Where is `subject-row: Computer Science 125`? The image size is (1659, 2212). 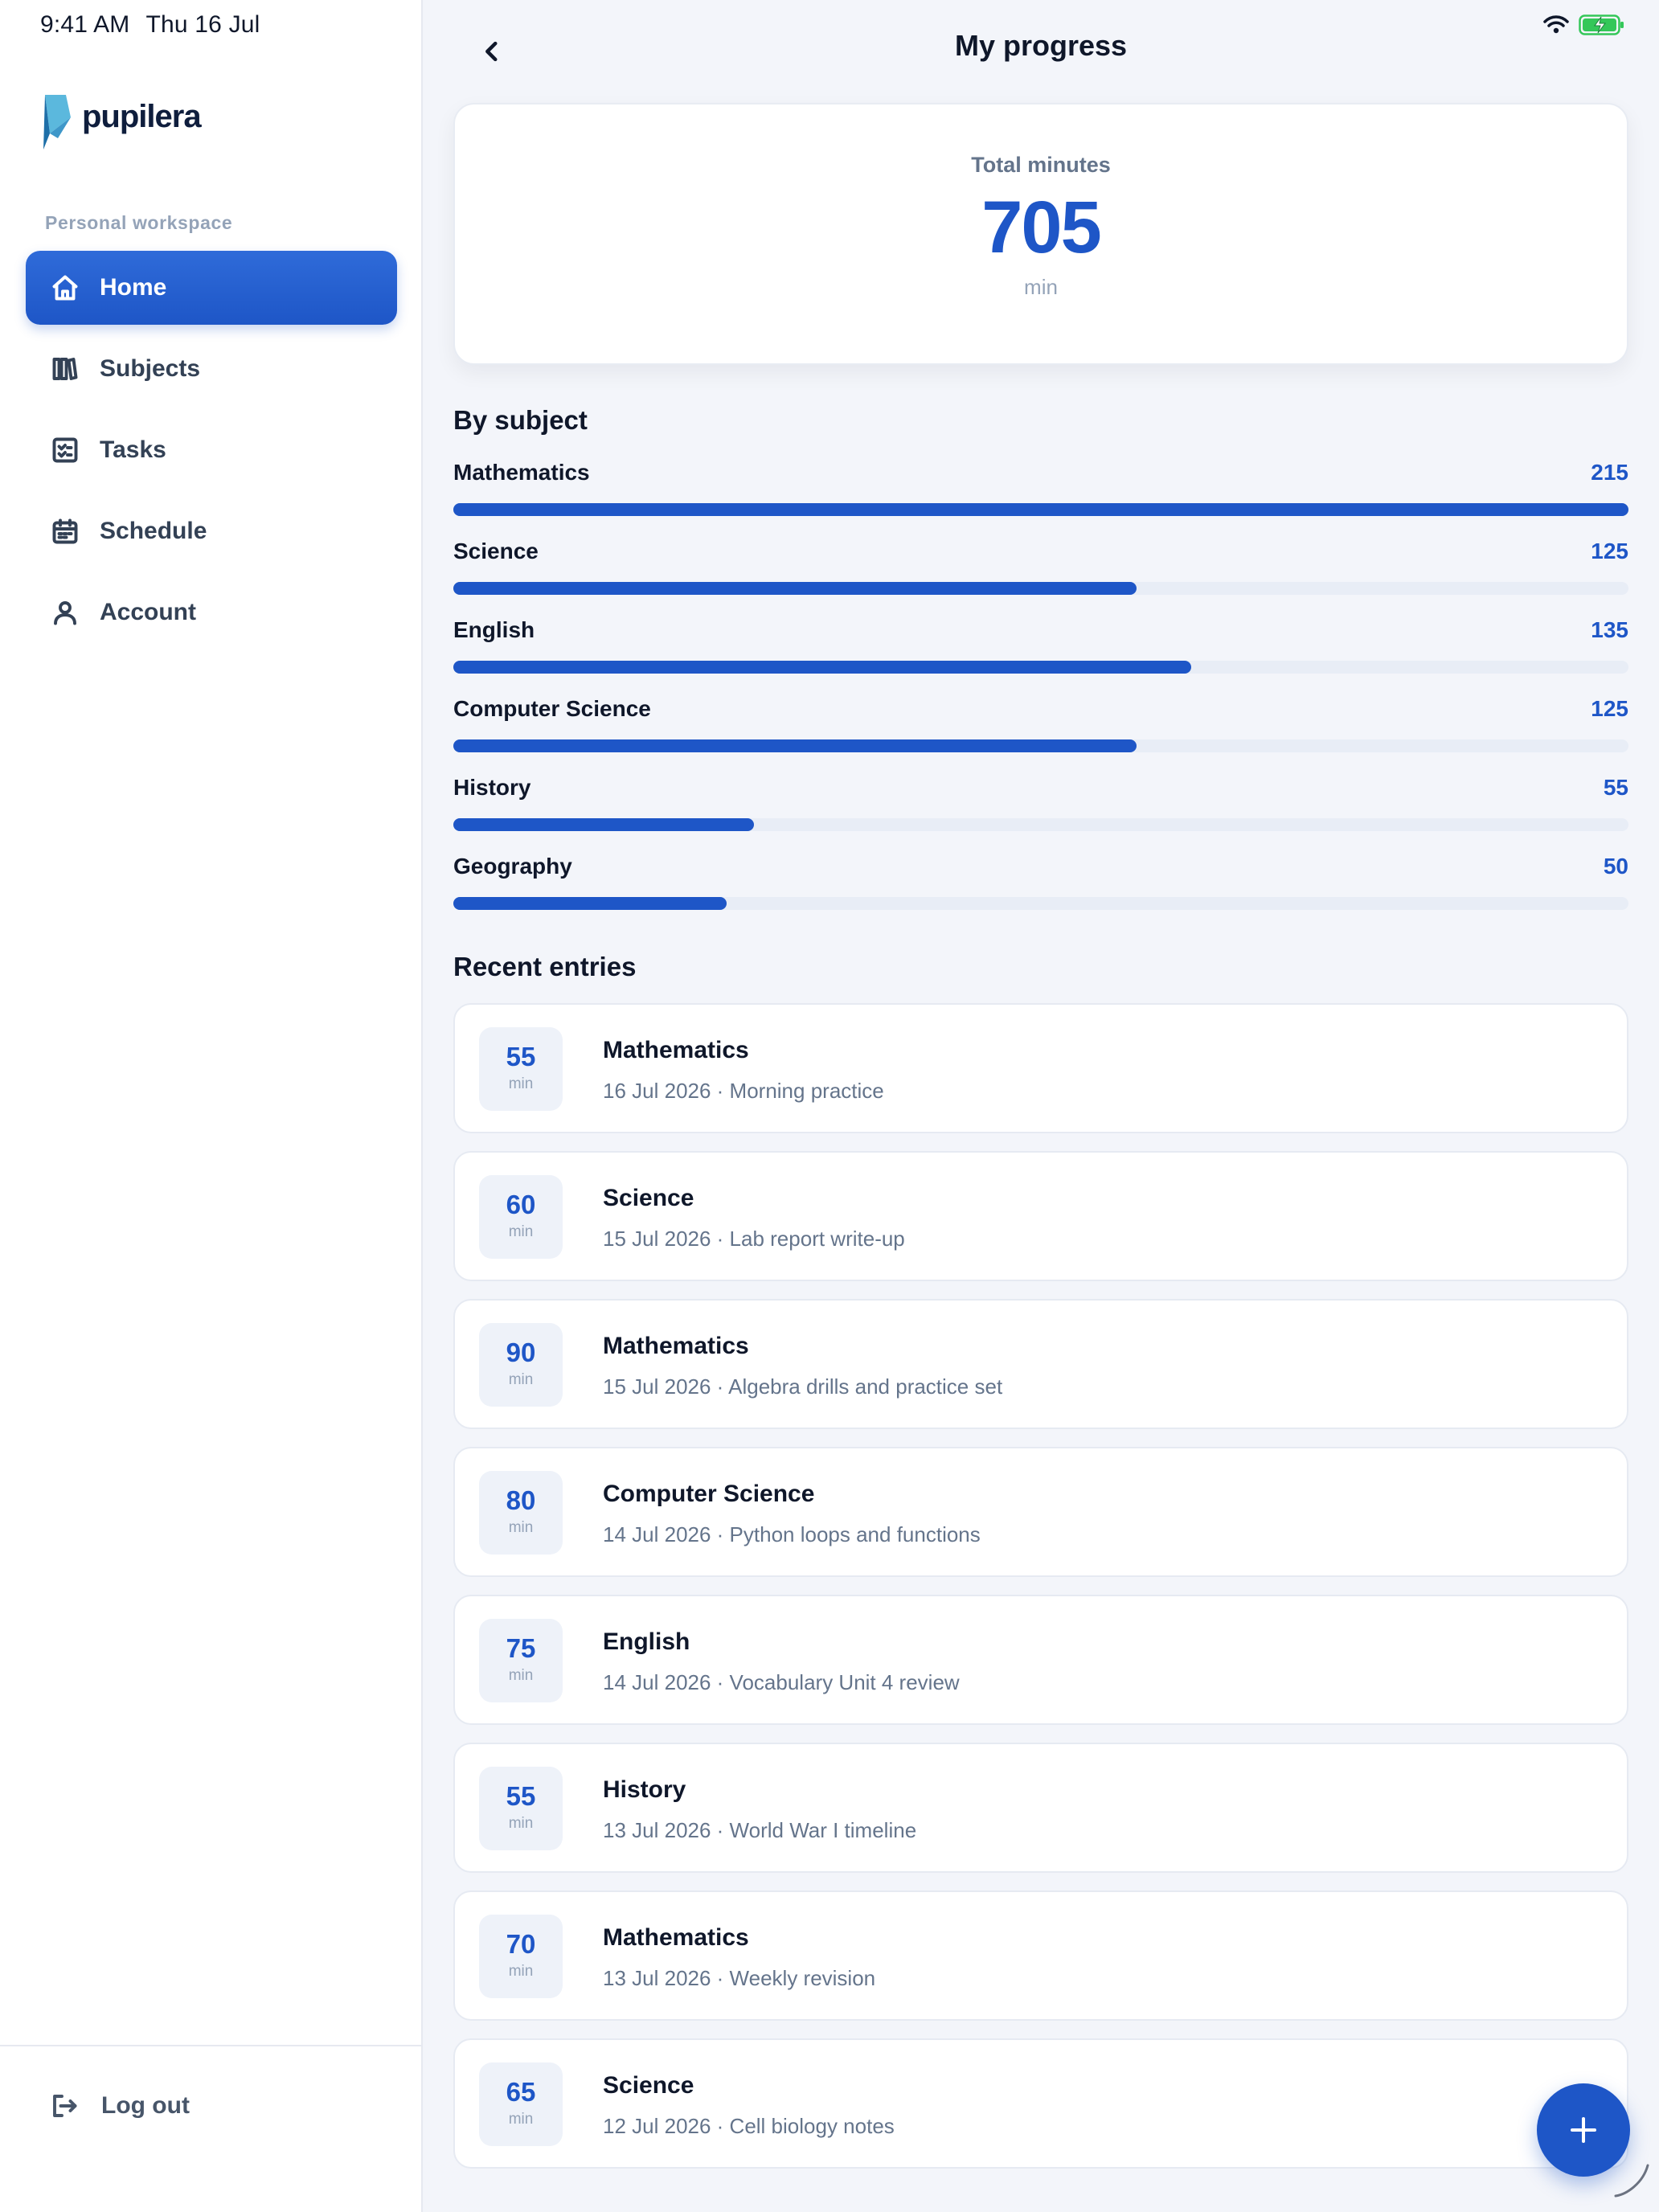 subject-row: Computer Science 125 is located at coordinates (1040, 733).